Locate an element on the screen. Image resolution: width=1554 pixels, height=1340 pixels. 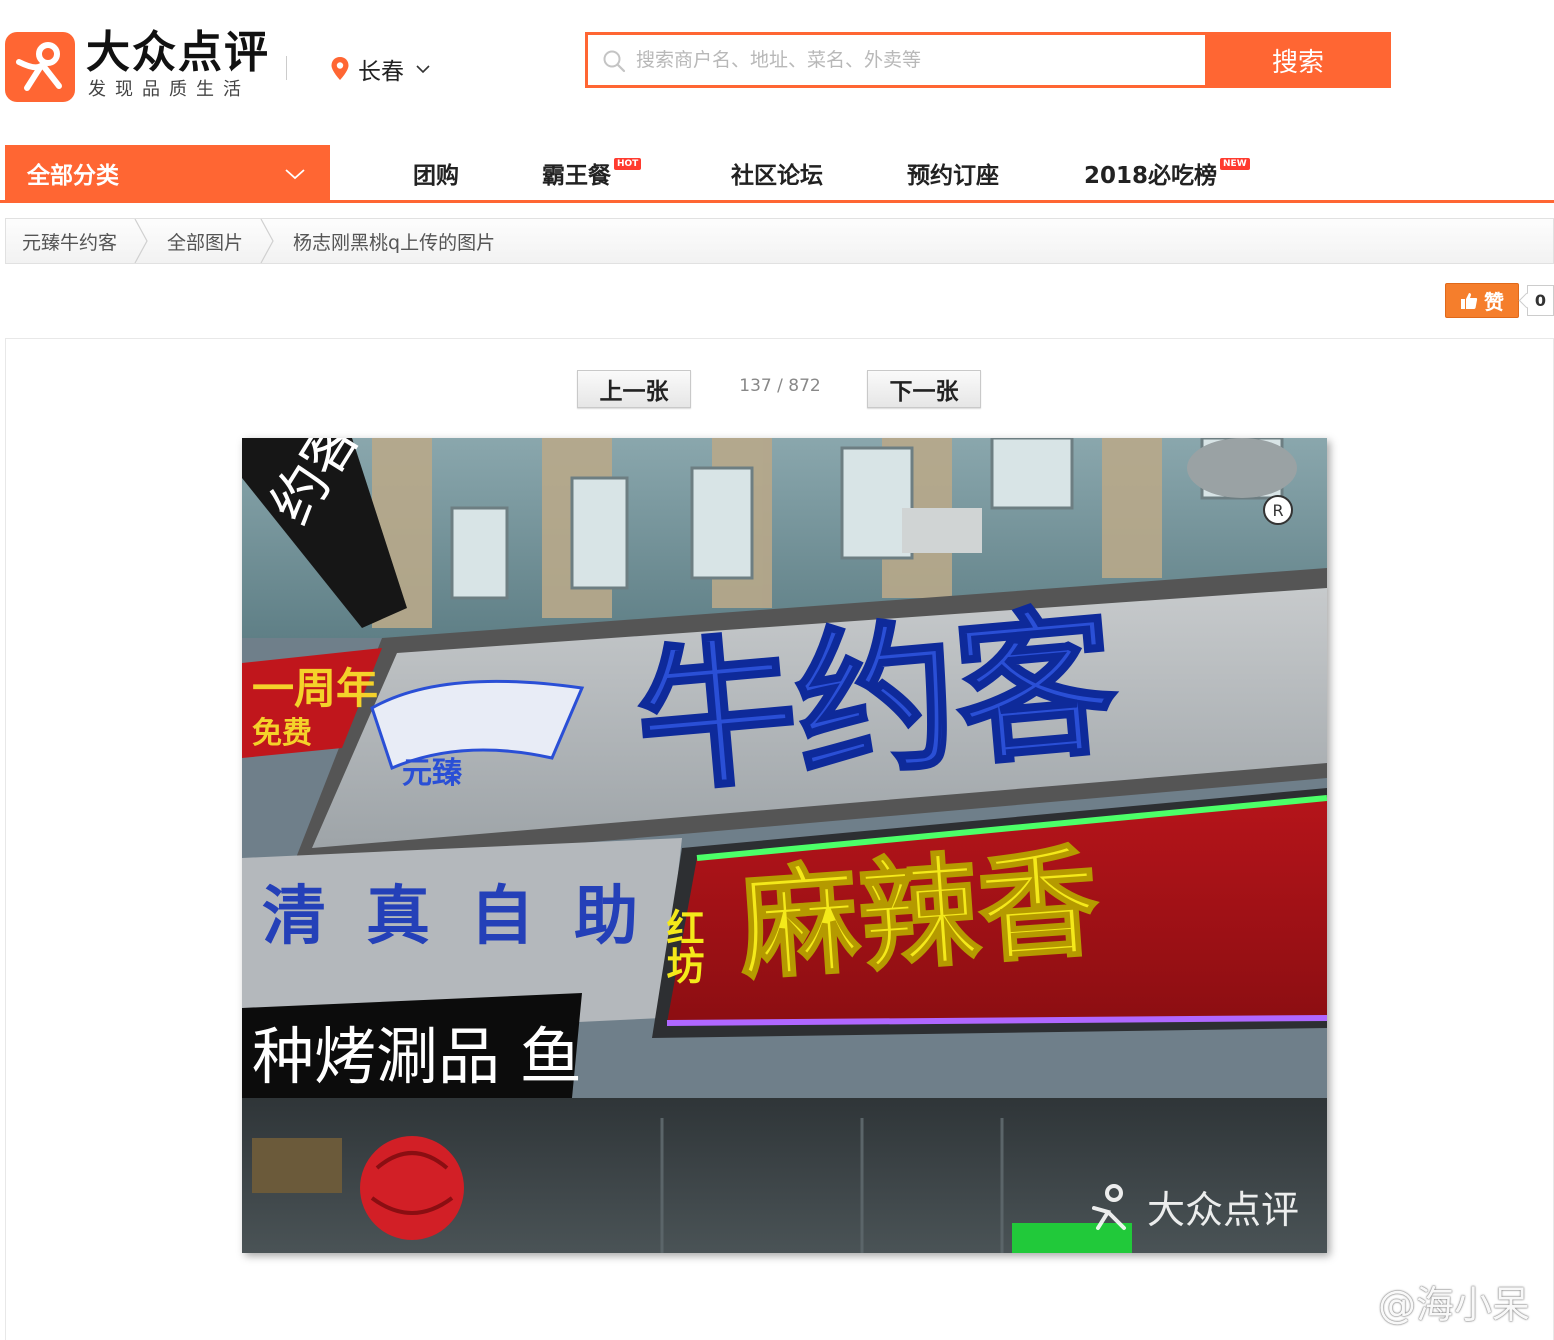
like-button: 赞 is located at coordinates (1482, 300).